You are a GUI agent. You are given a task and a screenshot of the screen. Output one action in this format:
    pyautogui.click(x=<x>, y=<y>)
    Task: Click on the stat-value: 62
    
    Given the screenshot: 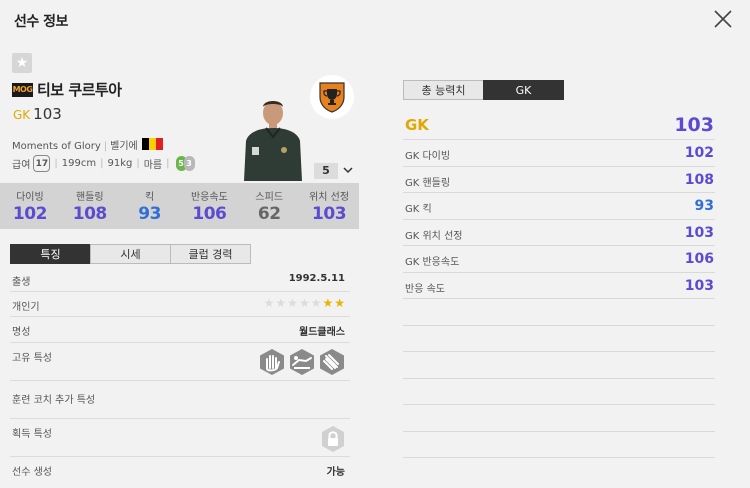 What is the action you would take?
    pyautogui.click(x=269, y=214)
    